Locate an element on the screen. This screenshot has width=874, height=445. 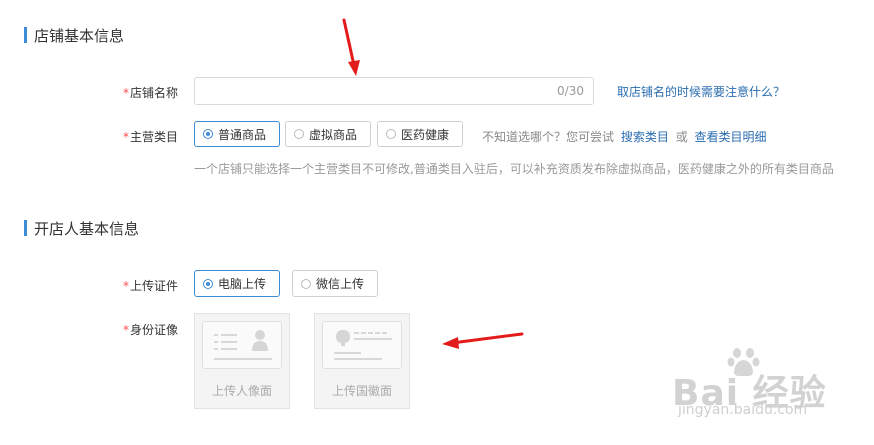
id-photo-label: *身份证像 is located at coordinates (139, 329).